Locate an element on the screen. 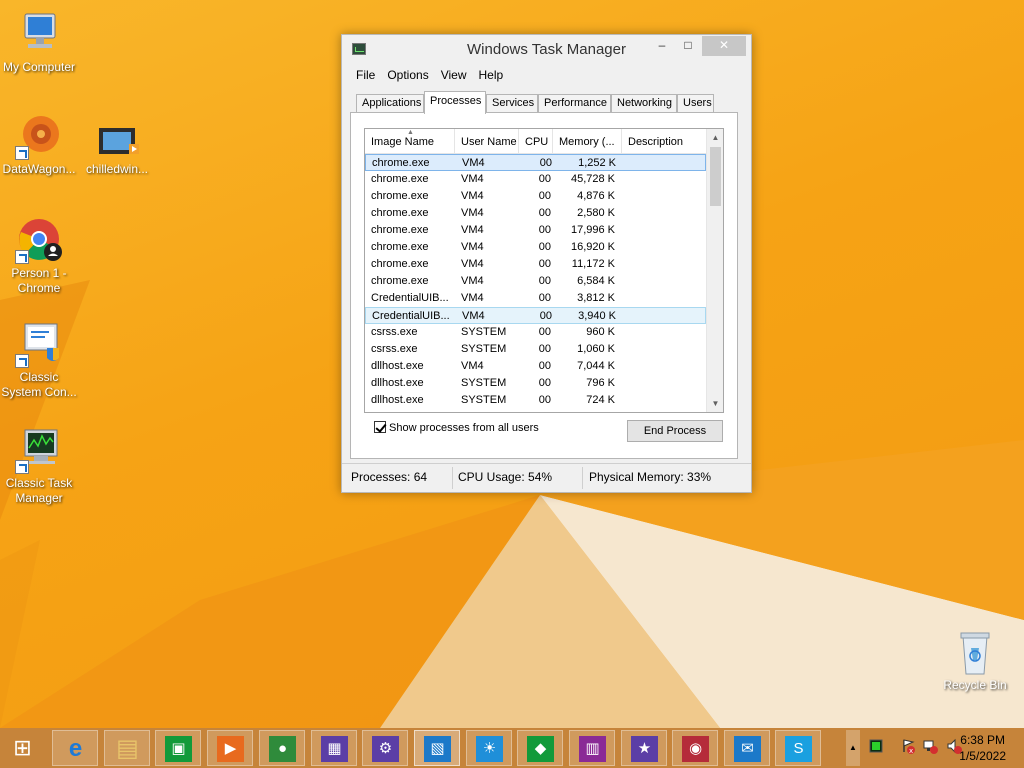 The image size is (1024, 768). maximize-button: □ is located at coordinates (688, 46).